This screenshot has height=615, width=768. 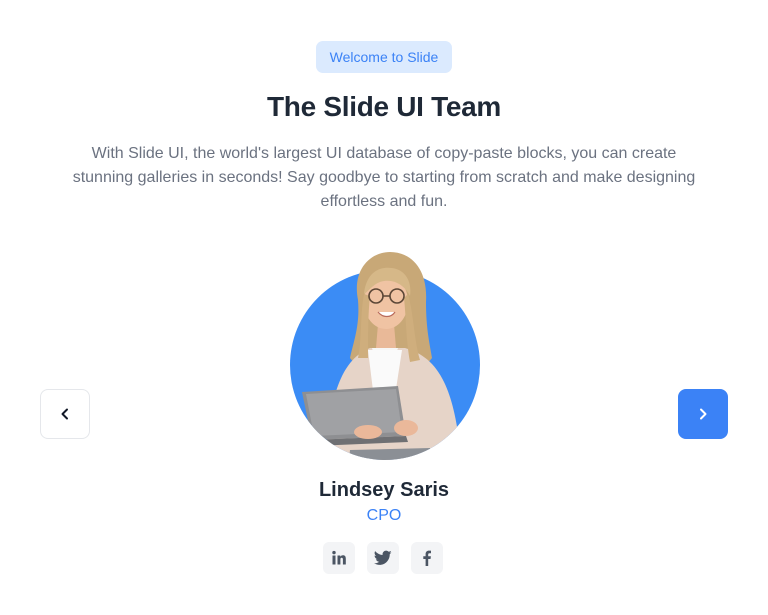 I want to click on previous-slide-button, so click(x=65, y=414).